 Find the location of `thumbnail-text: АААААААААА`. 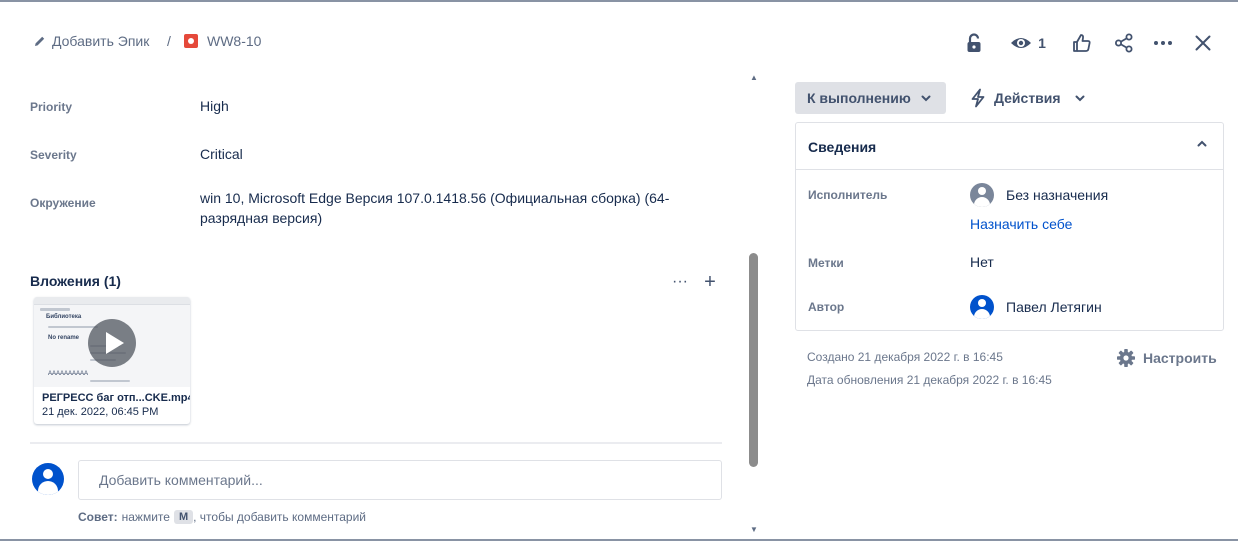

thumbnail-text: АААААААААА is located at coordinates (68, 374).